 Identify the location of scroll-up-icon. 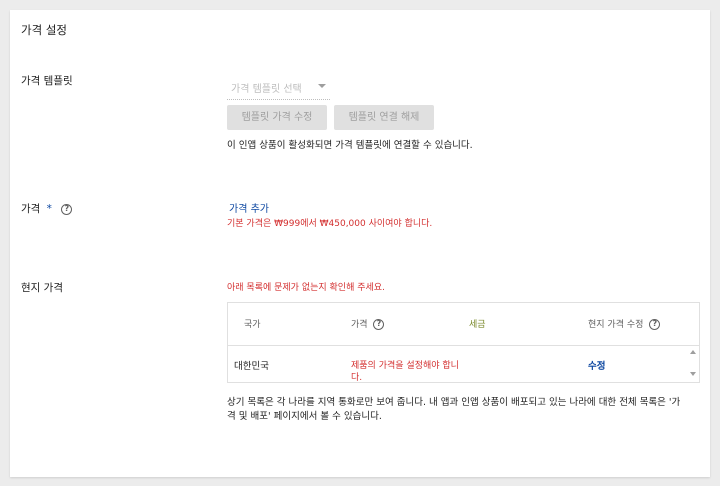
(693, 352).